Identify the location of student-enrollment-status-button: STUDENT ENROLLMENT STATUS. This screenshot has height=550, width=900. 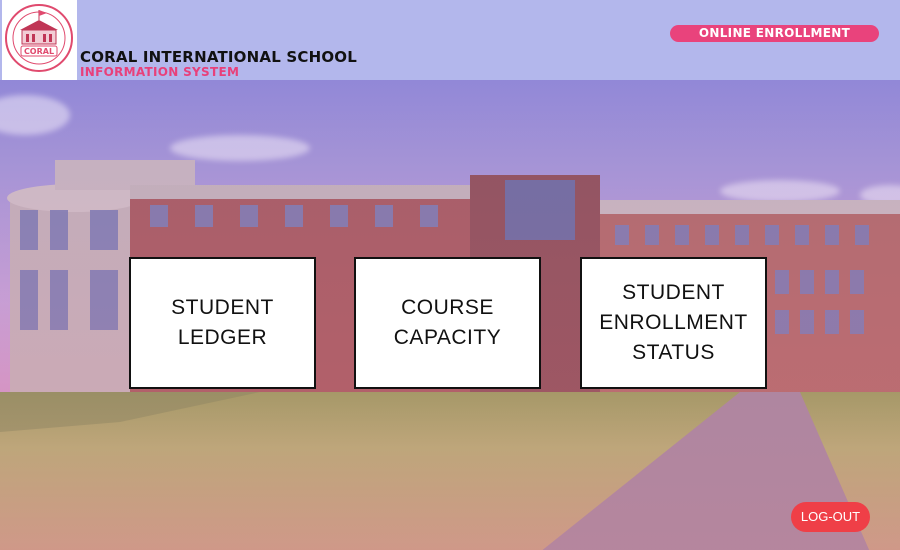
(673, 323).